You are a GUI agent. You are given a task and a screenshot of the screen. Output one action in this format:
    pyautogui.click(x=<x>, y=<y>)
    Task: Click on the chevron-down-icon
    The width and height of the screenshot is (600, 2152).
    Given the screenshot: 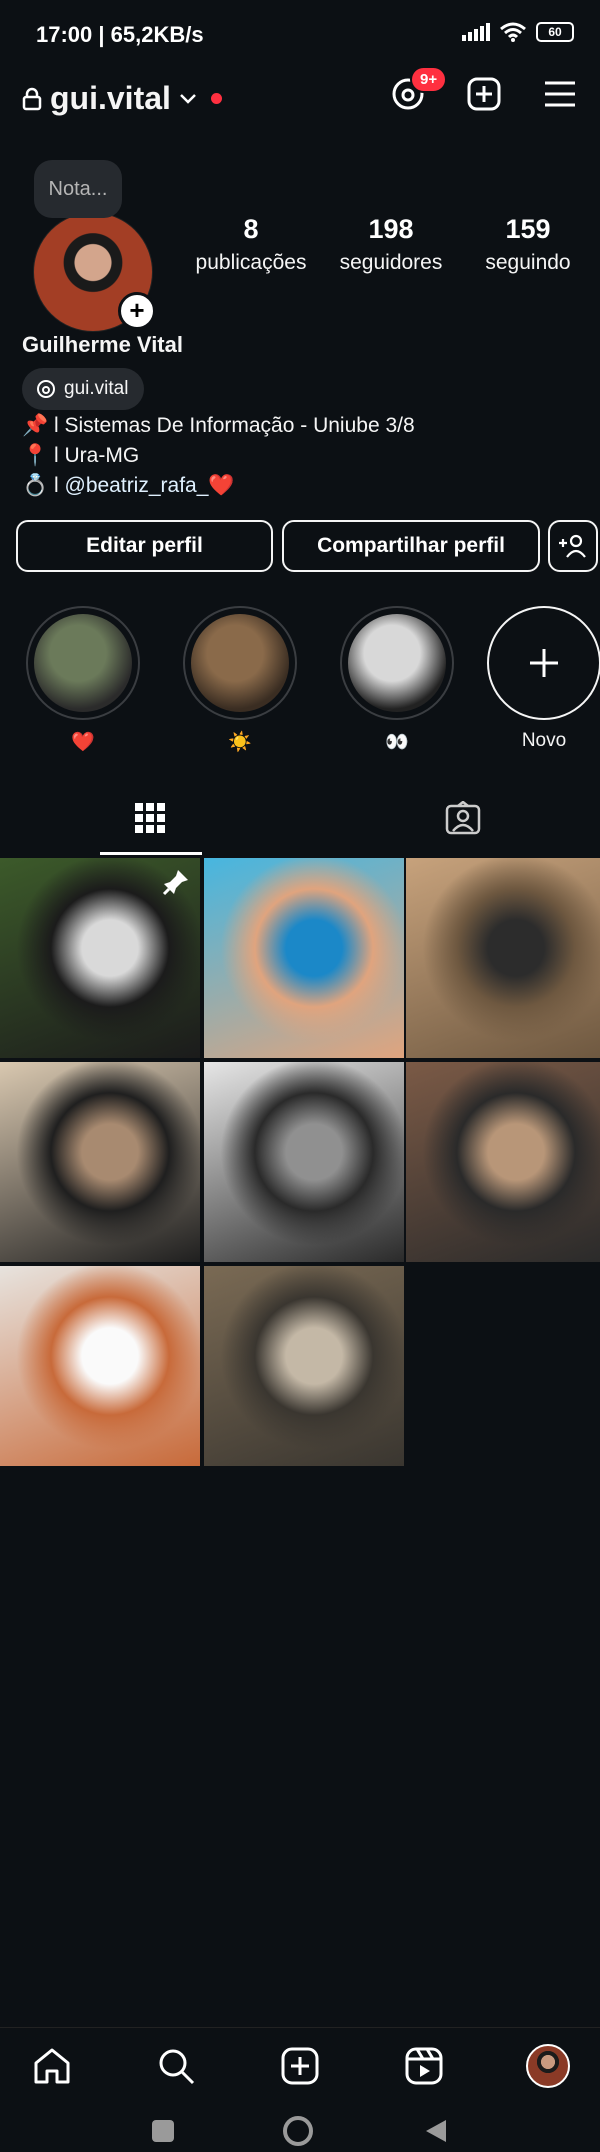 What is the action you would take?
    pyautogui.click(x=188, y=98)
    